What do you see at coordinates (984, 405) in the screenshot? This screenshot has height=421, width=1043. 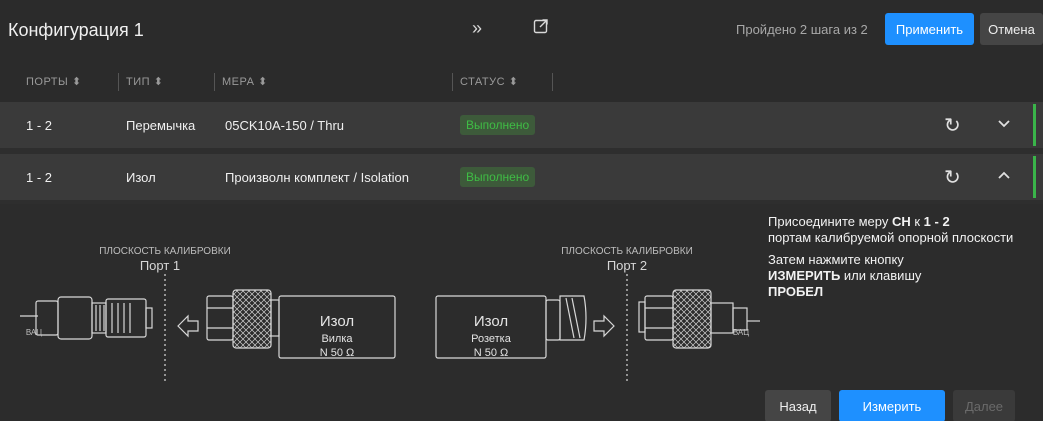 I see `next-button: Далее` at bounding box center [984, 405].